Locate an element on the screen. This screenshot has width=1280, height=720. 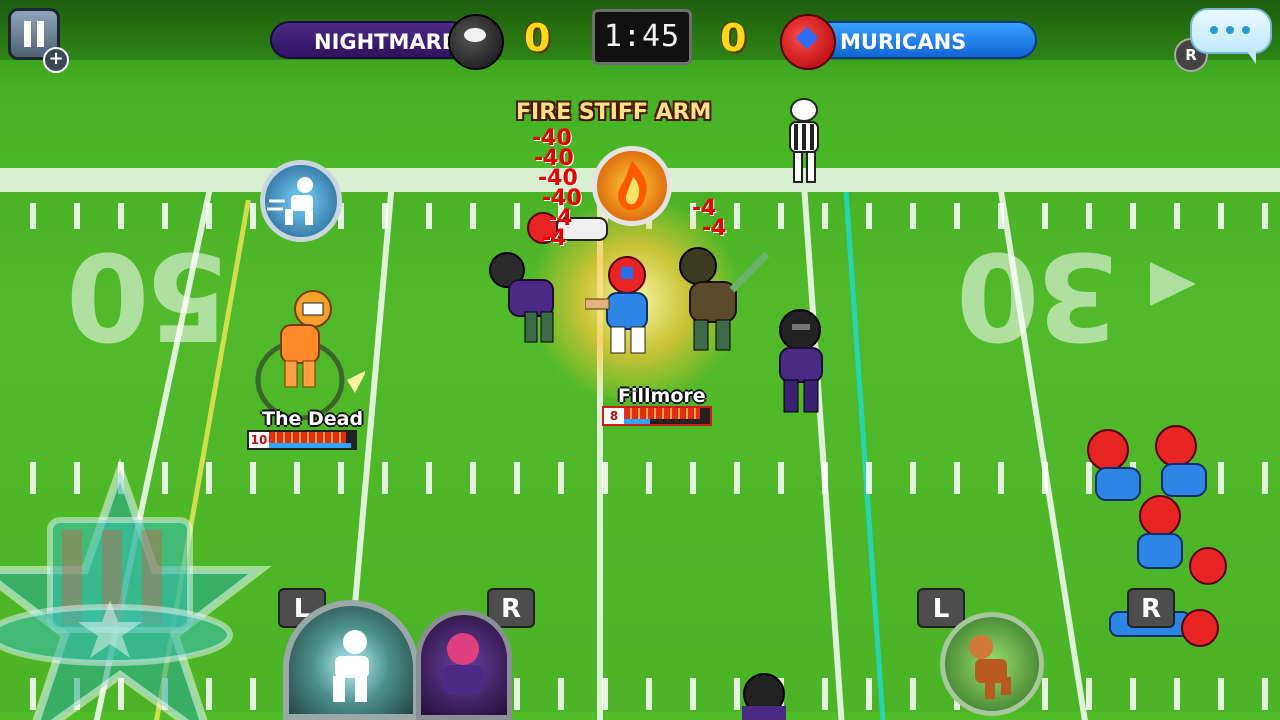
runner-ability-icon is located at coordinates (301, 201).